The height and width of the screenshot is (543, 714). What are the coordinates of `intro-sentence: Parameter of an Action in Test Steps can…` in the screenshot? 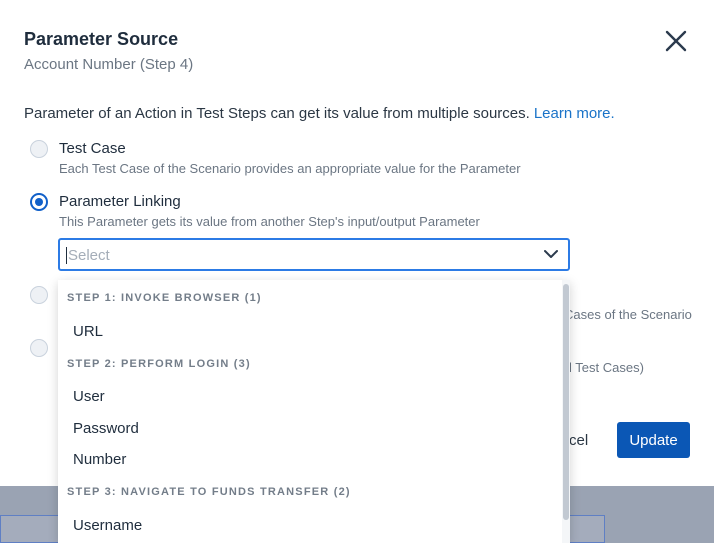 It's located at (277, 113).